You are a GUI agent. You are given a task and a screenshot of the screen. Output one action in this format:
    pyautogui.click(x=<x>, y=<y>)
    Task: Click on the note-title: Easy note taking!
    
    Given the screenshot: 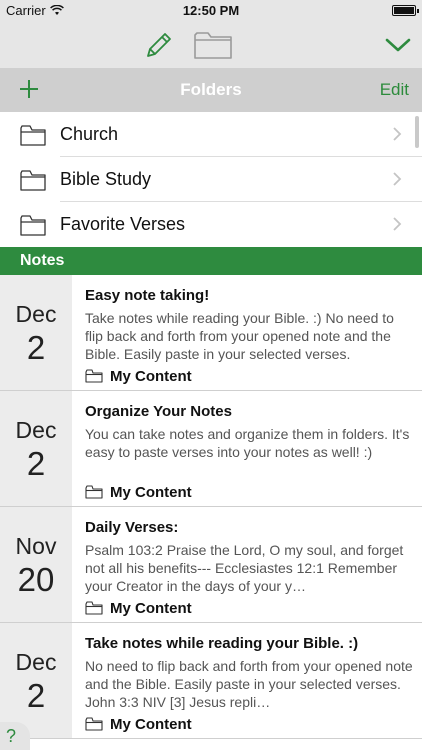 What is the action you would take?
    pyautogui.click(x=147, y=295)
    